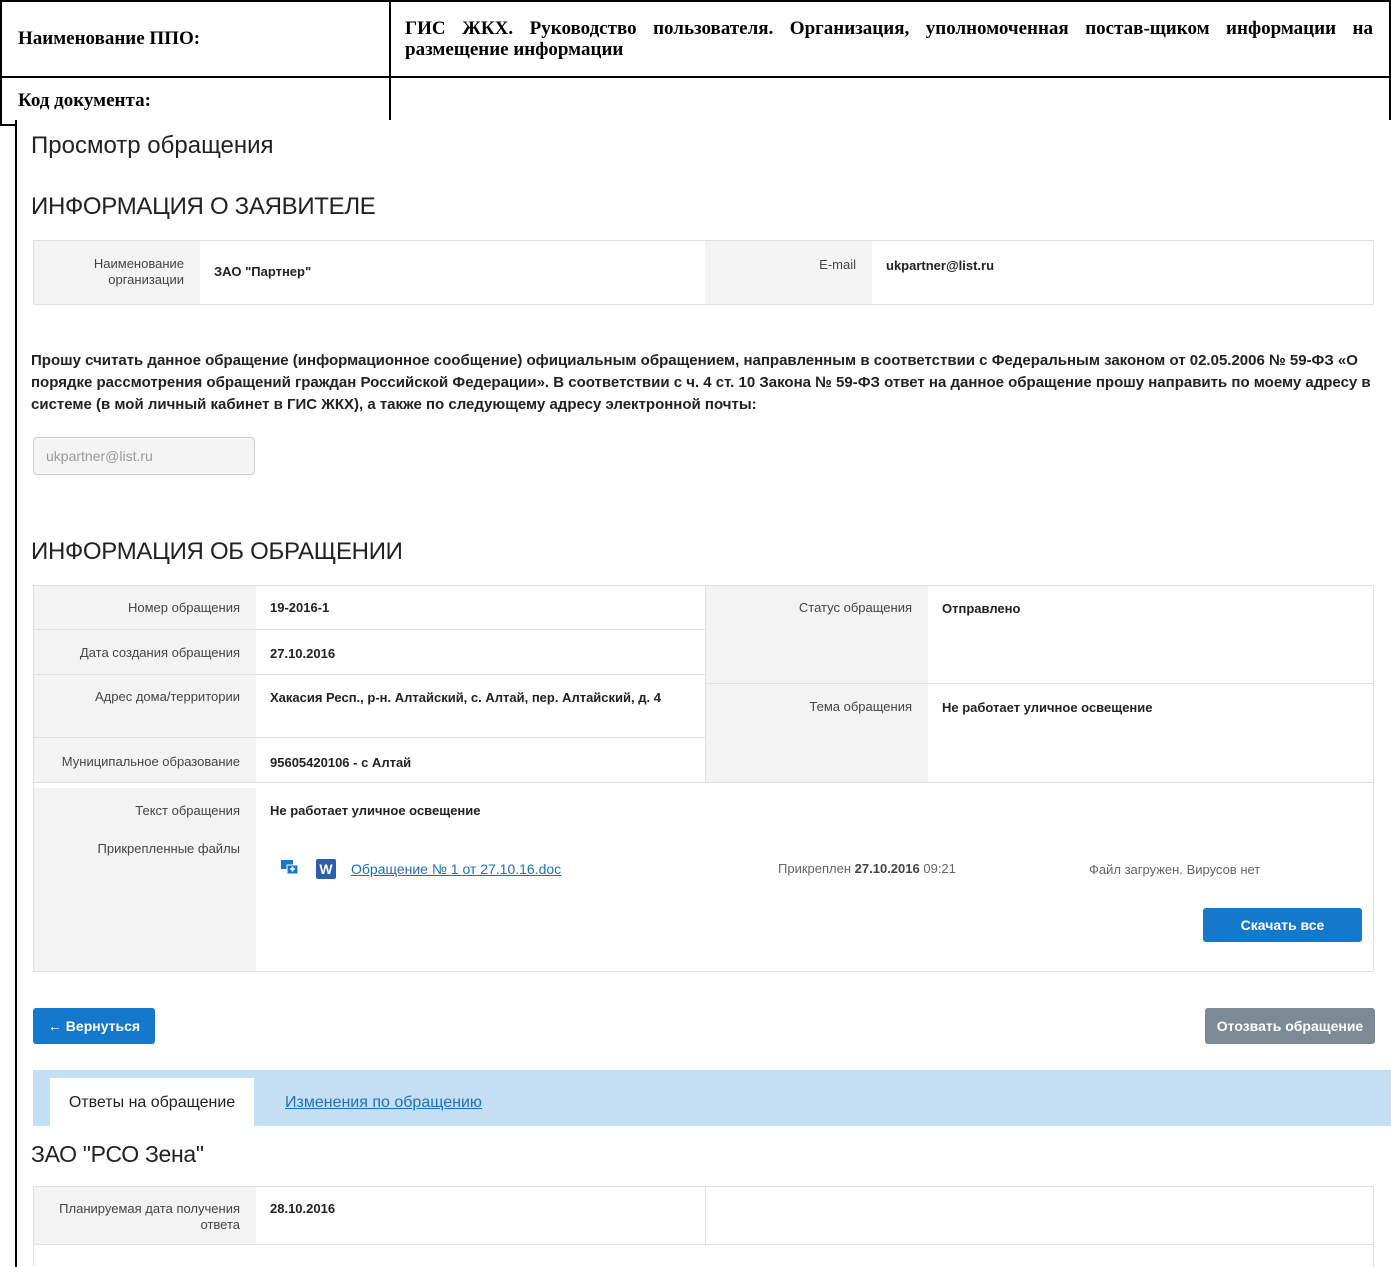  I want to click on page-title: Просмотр обращения, so click(152, 145).